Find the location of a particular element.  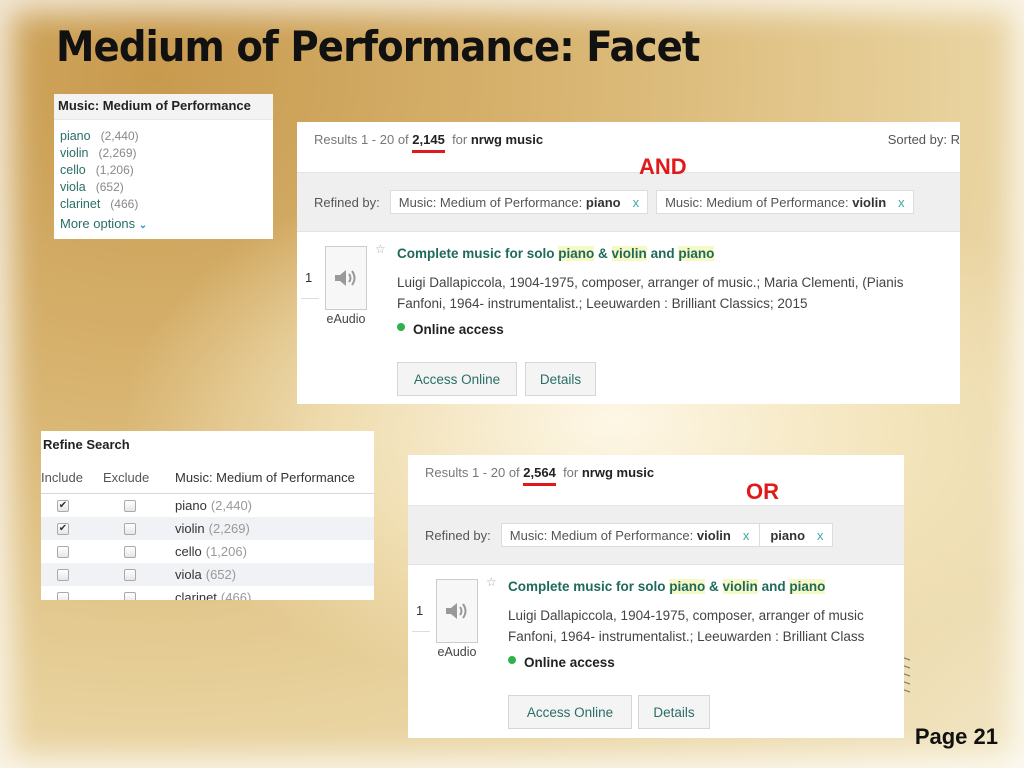

facet-count: (1,206) is located at coordinates (226, 551).